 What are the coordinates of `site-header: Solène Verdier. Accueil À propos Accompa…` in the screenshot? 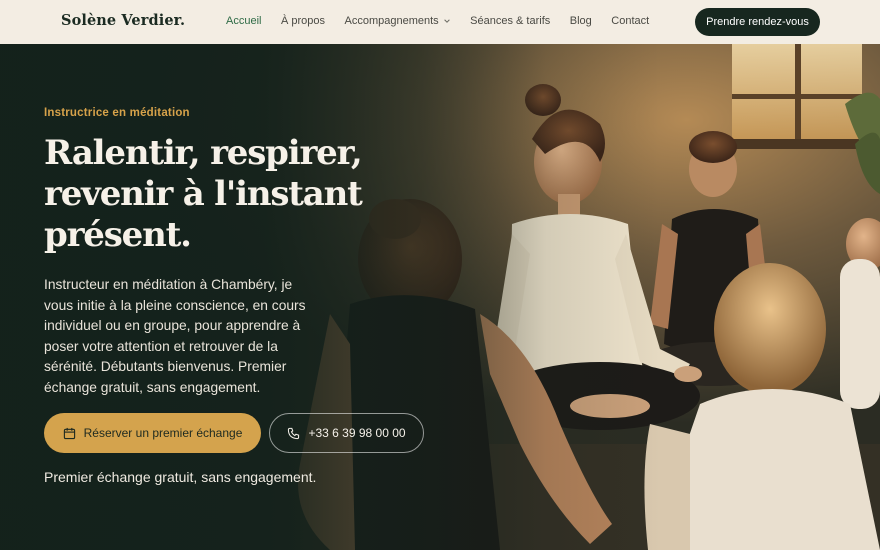 It's located at (440, 22).